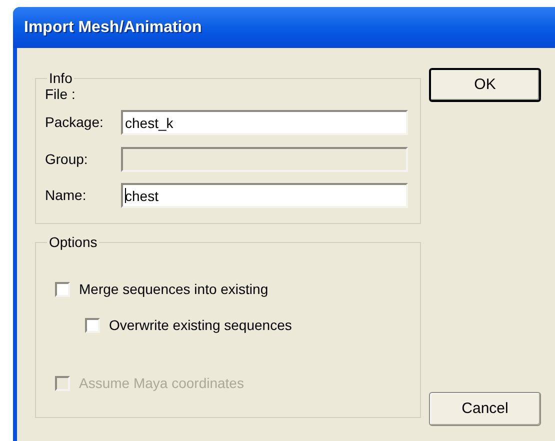  Describe the element at coordinates (66, 196) in the screenshot. I see `field-label: Name:` at that location.